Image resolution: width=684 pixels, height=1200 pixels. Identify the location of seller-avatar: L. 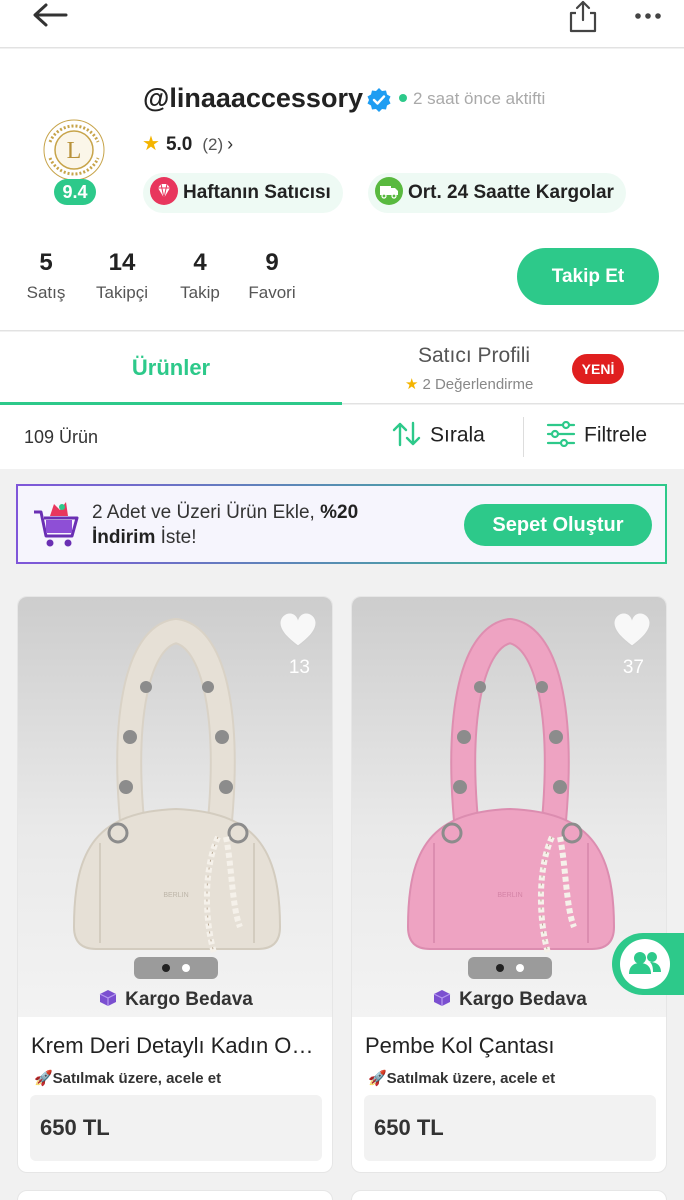
(74, 150).